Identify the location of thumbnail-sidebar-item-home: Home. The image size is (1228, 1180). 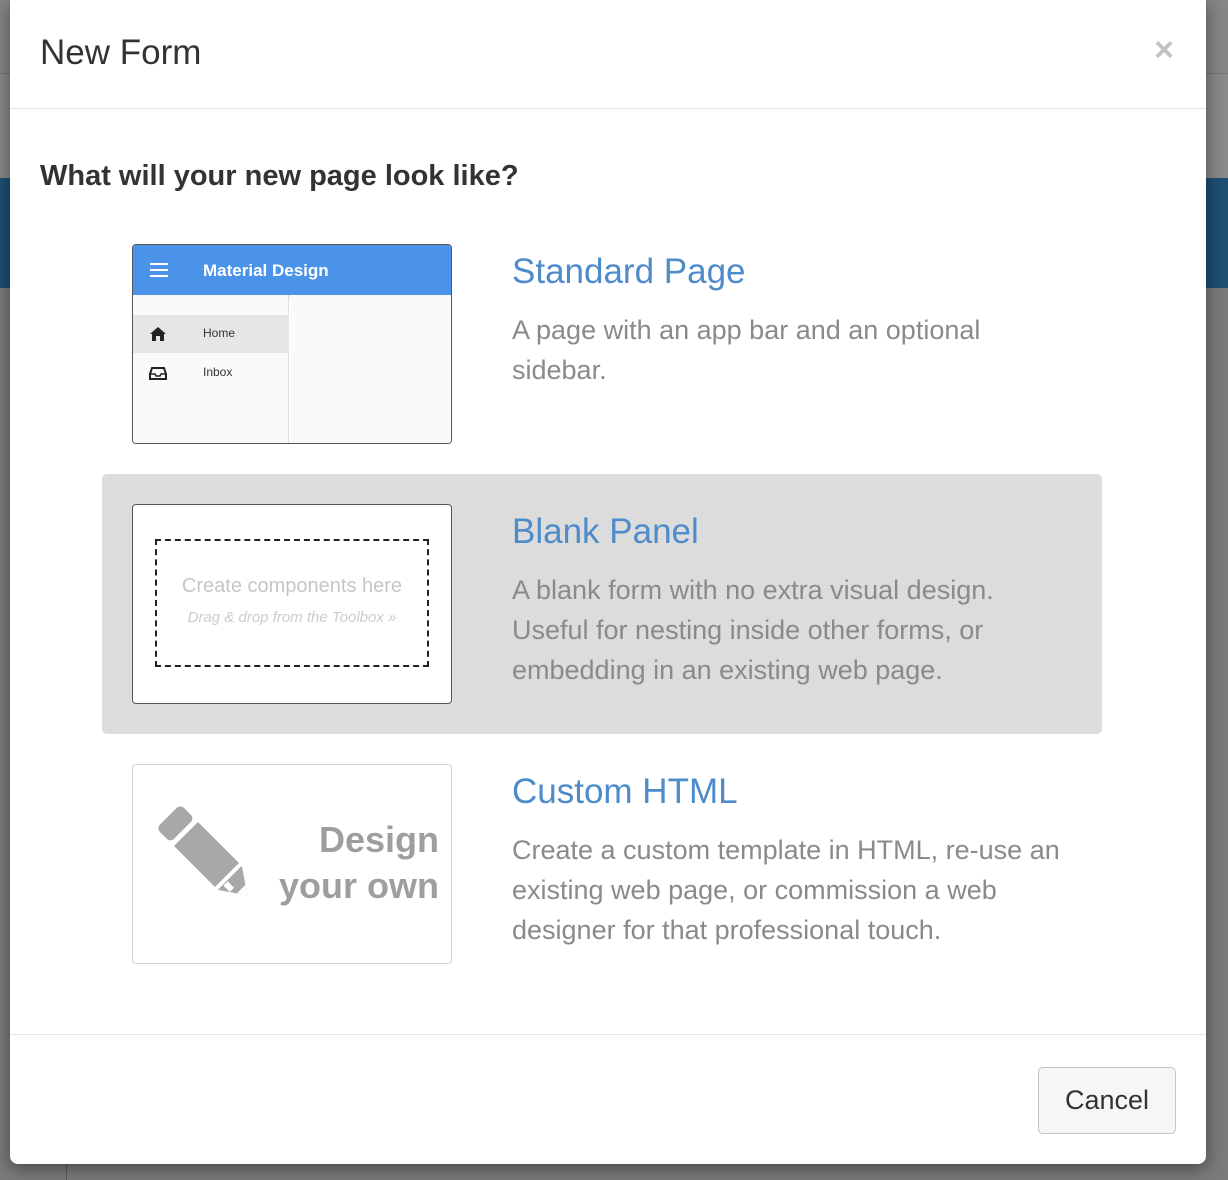
(211, 334).